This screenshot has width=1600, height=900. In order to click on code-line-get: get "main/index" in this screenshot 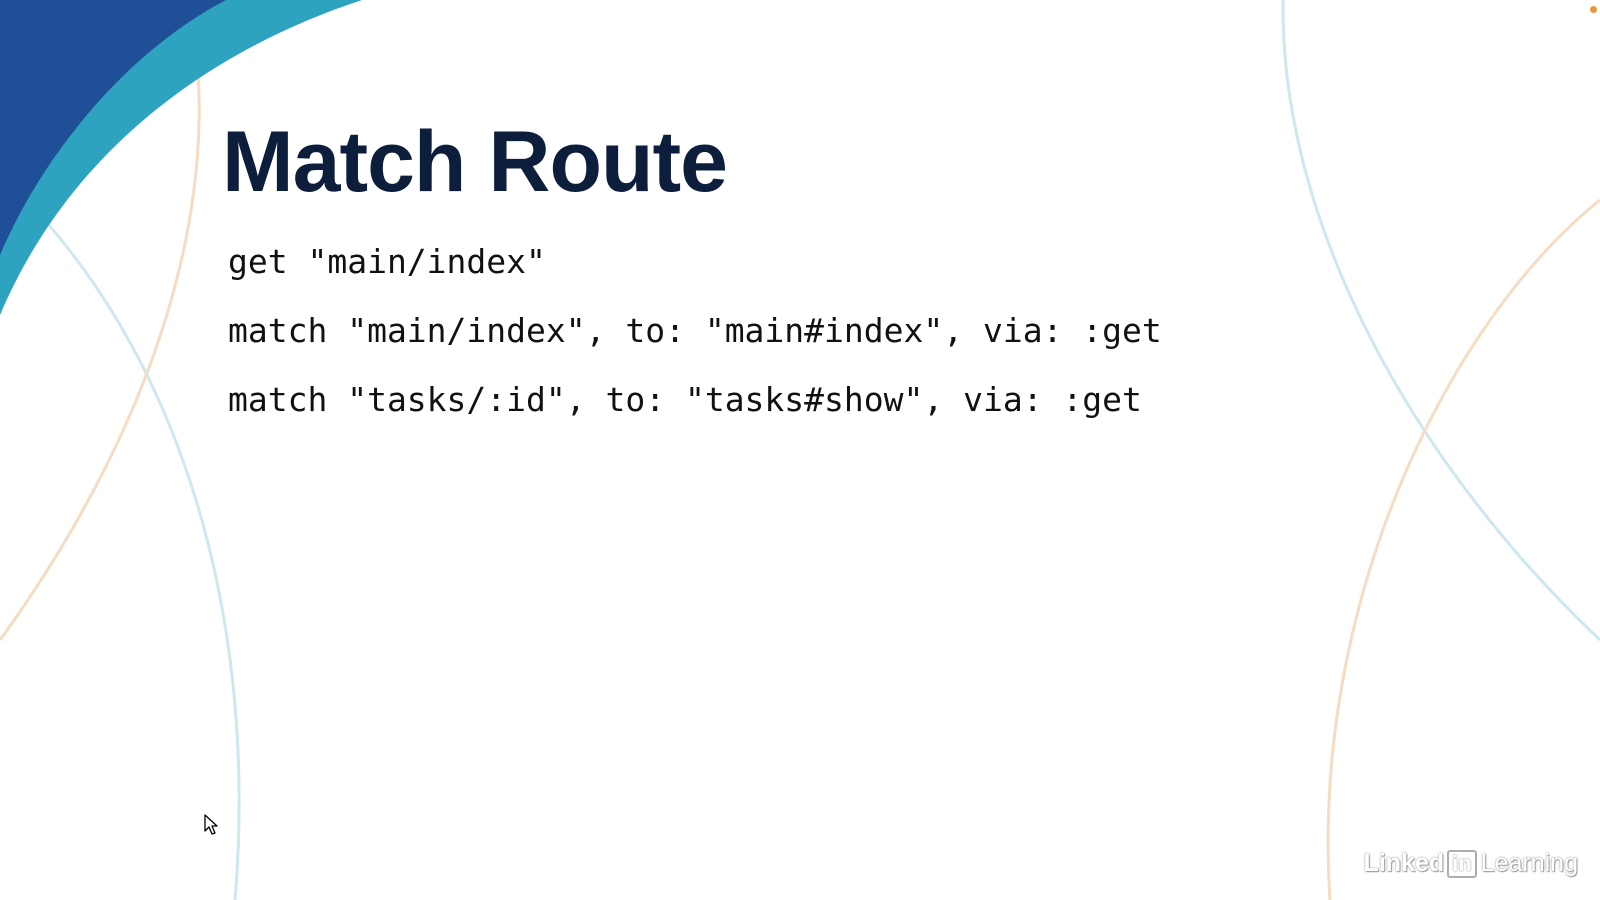, I will do `click(387, 261)`.